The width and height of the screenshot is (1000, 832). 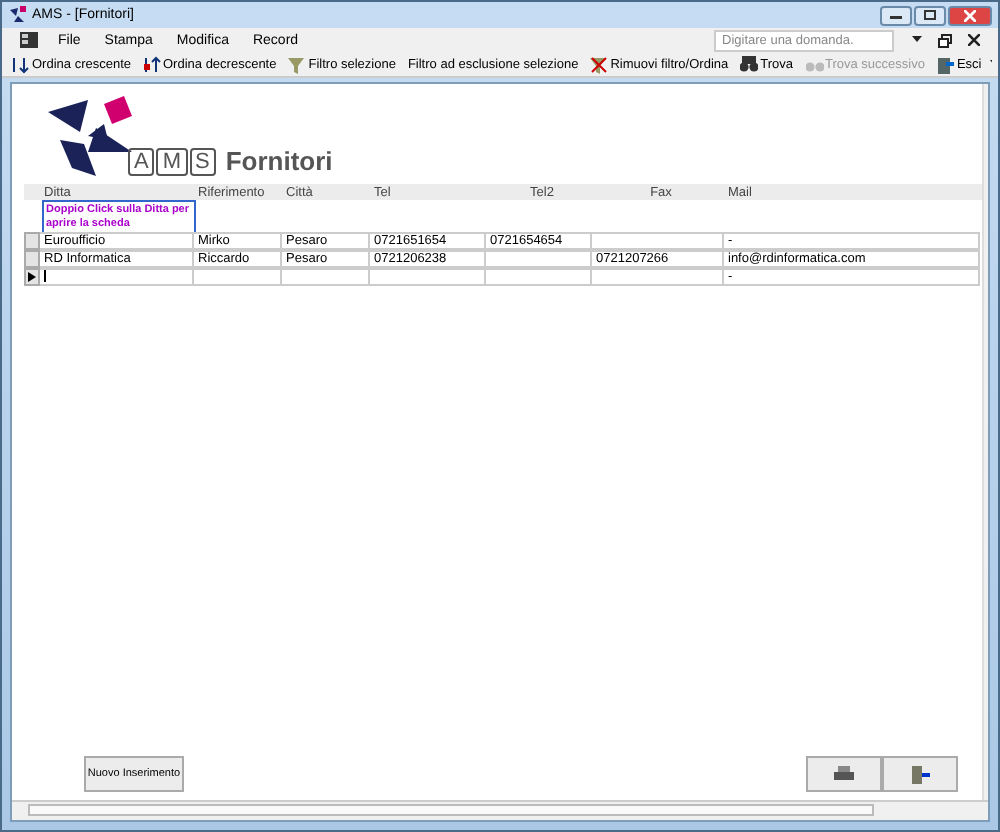 I want to click on logo-letter: M, so click(x=172, y=161).